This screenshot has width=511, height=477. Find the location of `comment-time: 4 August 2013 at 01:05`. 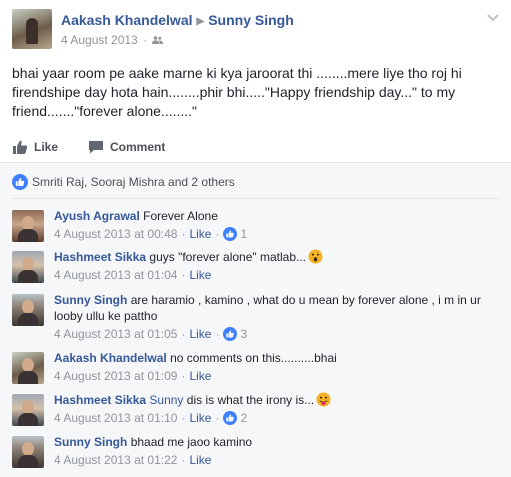

comment-time: 4 August 2013 at 01:05 is located at coordinates (115, 334).